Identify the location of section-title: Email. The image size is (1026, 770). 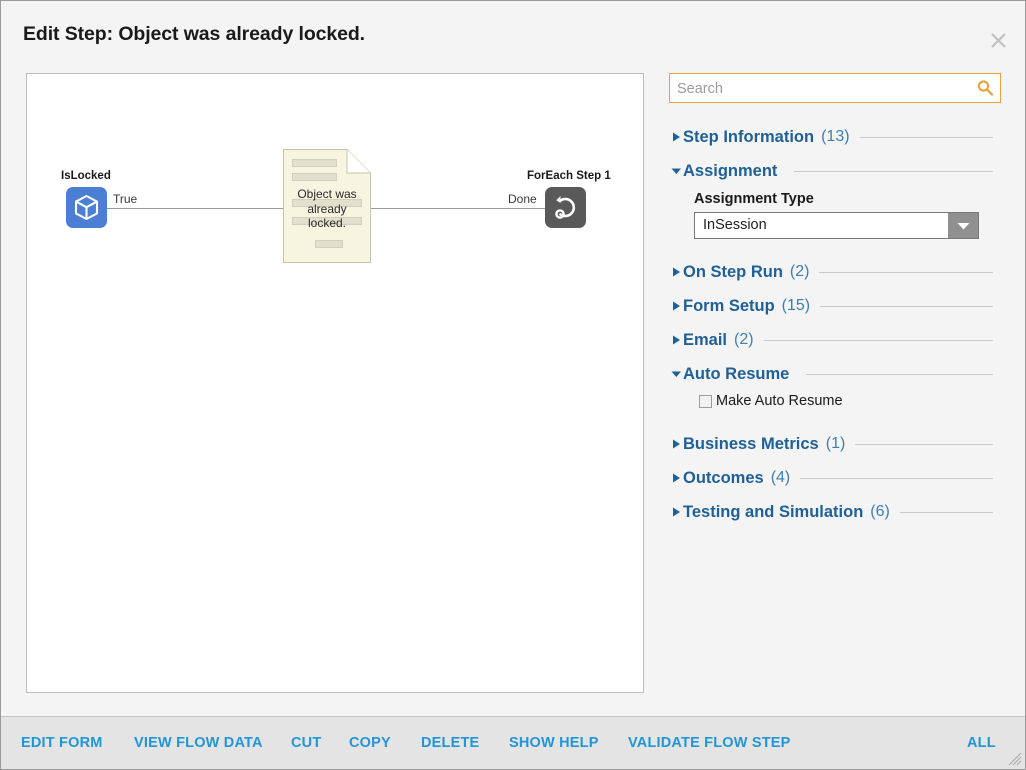
(705, 339).